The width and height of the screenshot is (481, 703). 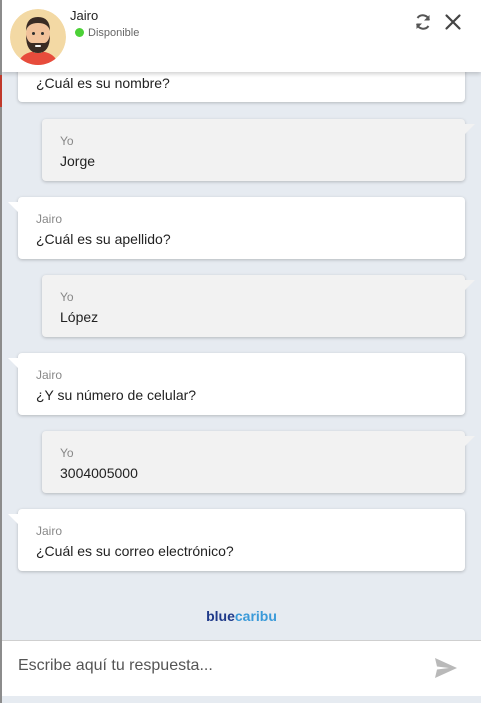 What do you see at coordinates (258, 306) in the screenshot?
I see `message-bubble-user: Yo López` at bounding box center [258, 306].